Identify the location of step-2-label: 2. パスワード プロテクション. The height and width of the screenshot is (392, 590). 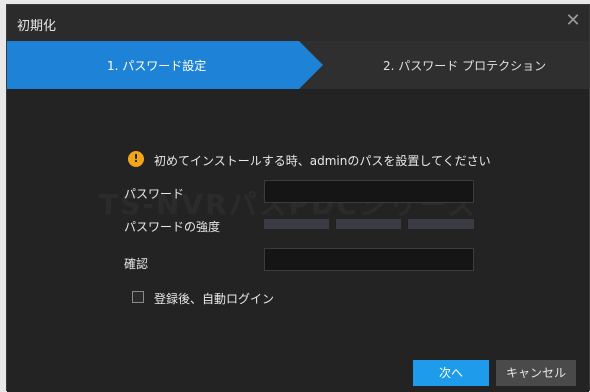
(465, 66).